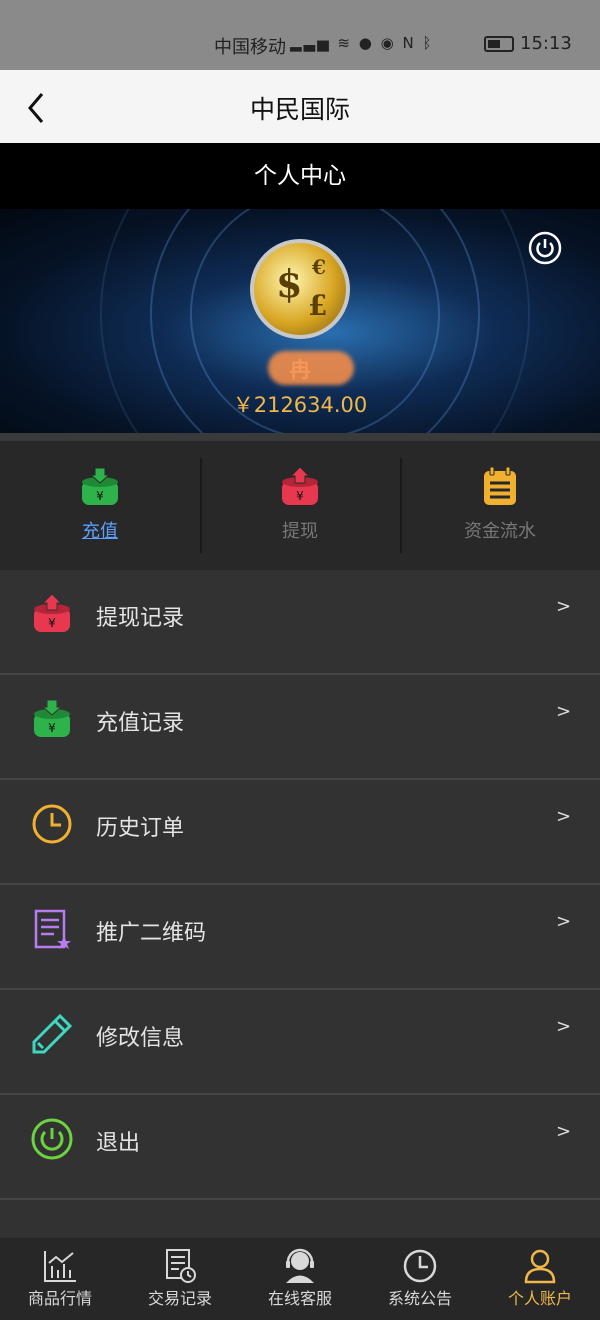  What do you see at coordinates (540, 1266) in the screenshot?
I see `user-icon` at bounding box center [540, 1266].